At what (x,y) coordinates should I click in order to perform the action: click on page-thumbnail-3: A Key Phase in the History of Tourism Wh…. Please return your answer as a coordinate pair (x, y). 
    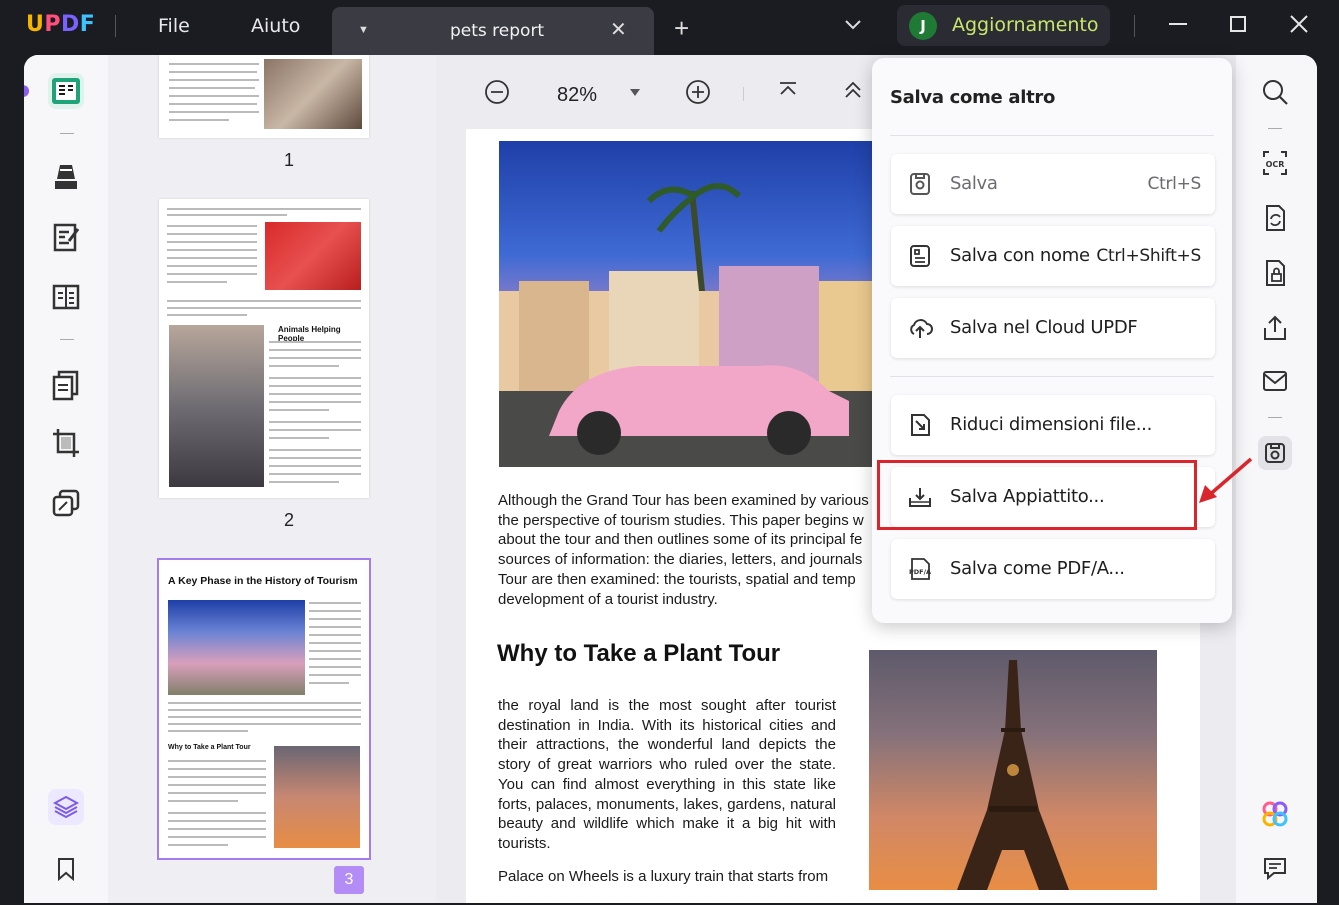
    Looking at the image, I should click on (264, 709).